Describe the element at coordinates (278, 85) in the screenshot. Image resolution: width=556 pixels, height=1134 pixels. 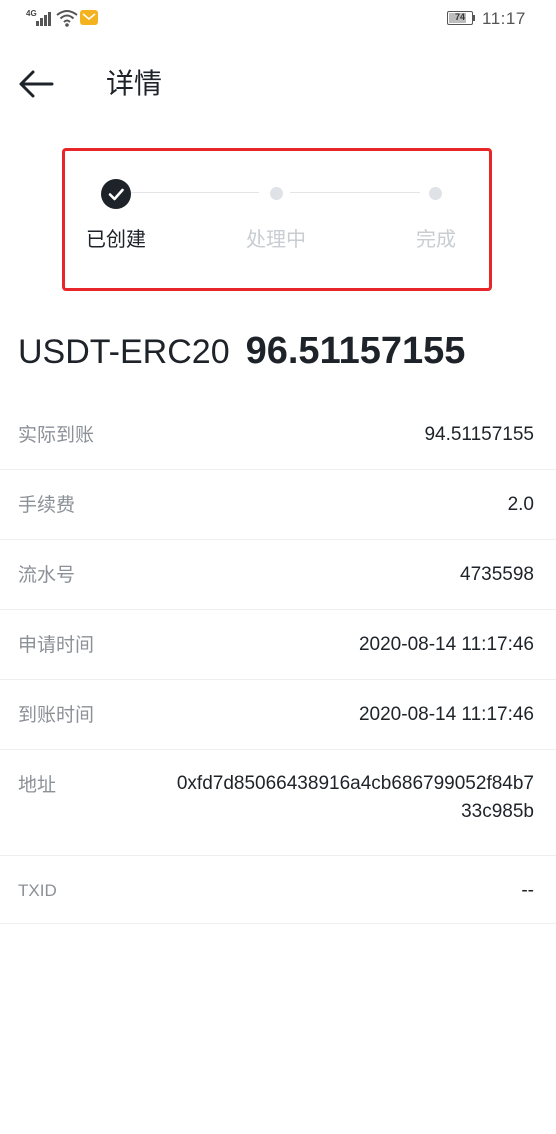
I see `header: 详情` at that location.